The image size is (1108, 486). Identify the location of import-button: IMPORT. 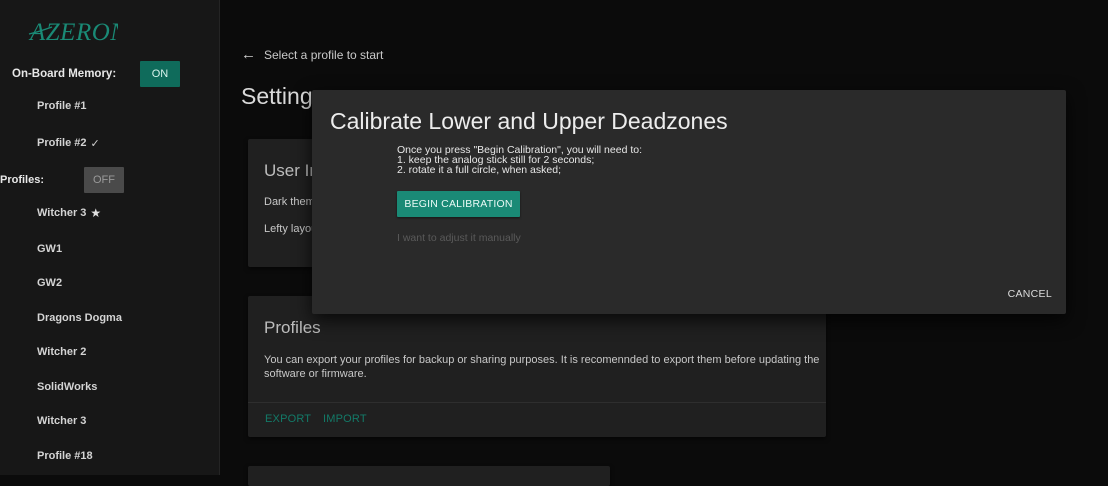
(345, 419).